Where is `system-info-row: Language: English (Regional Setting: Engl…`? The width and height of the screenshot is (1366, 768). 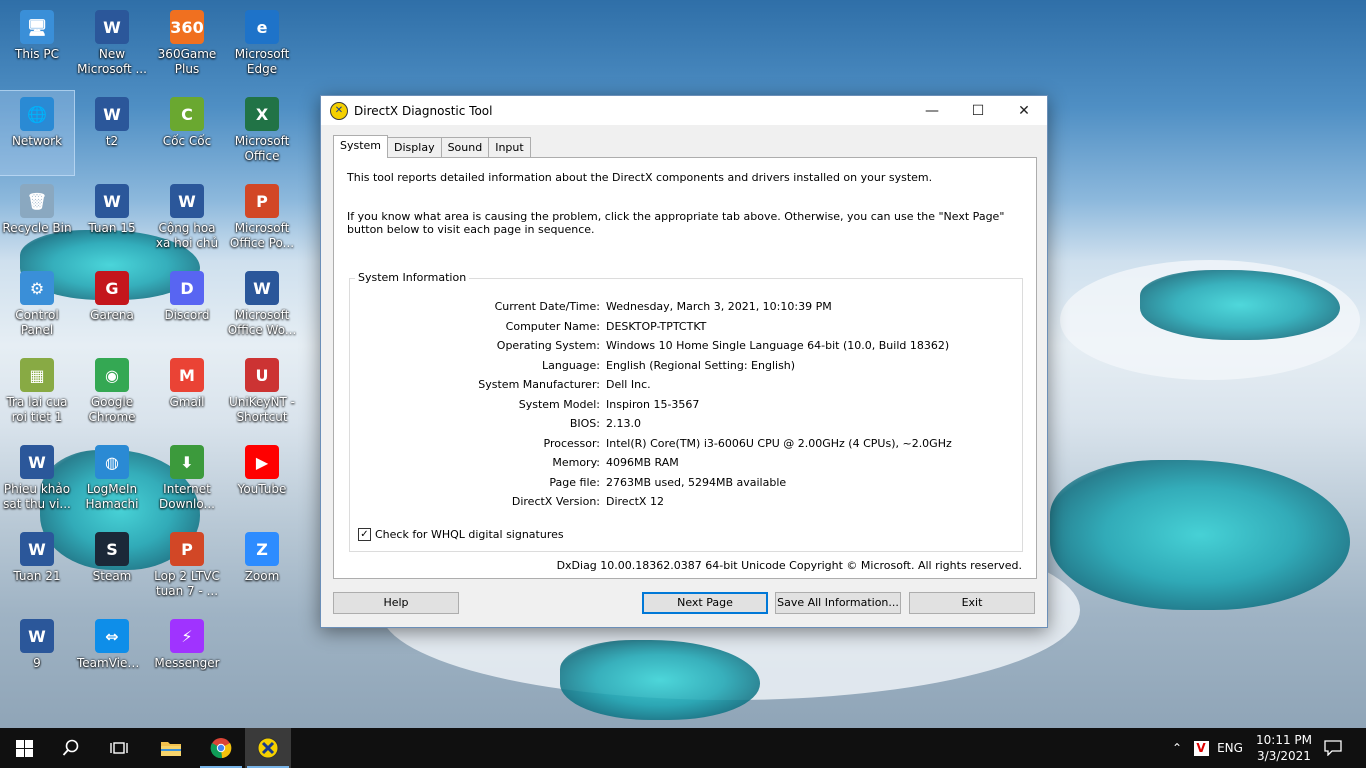 system-info-row: Language: English (Regional Setting: Engl… is located at coordinates (686, 366).